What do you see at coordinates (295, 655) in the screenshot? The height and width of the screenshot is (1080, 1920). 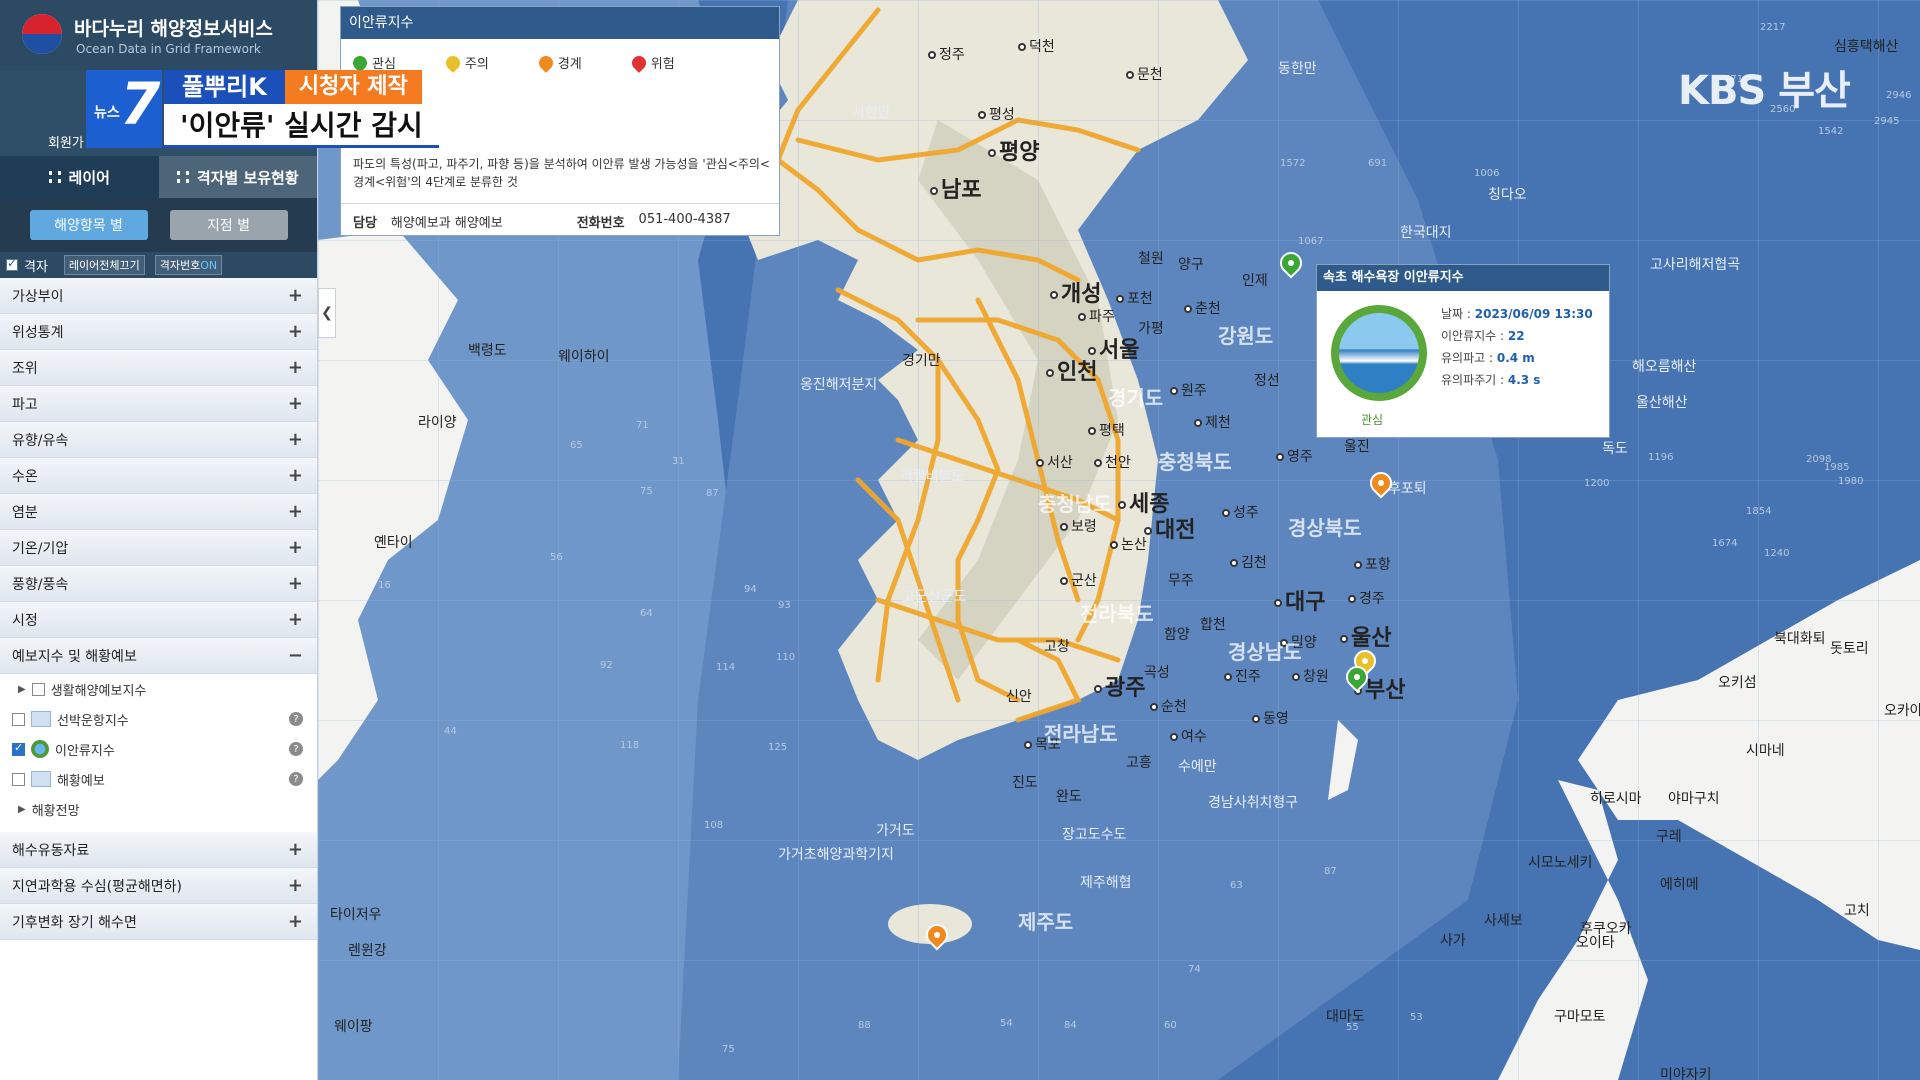 I see `collapse-icon: −` at bounding box center [295, 655].